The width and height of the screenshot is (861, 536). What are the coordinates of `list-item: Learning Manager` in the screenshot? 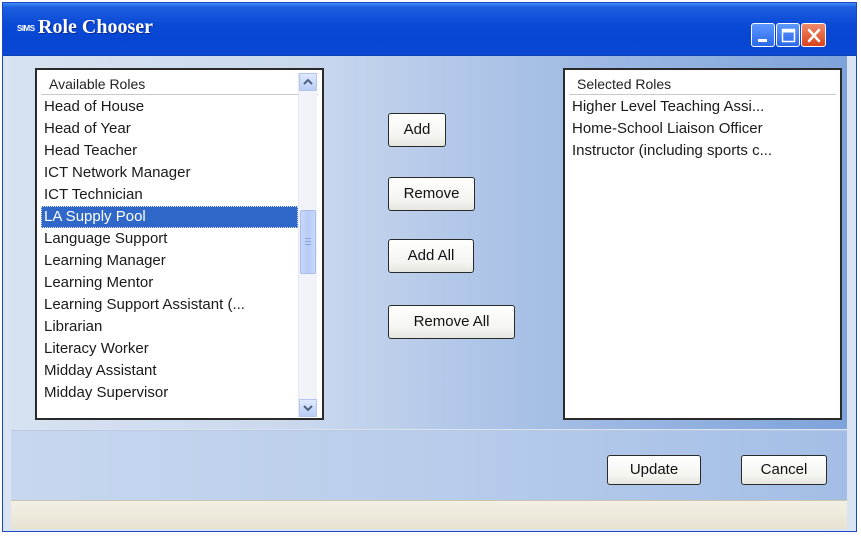 It's located at (169, 261).